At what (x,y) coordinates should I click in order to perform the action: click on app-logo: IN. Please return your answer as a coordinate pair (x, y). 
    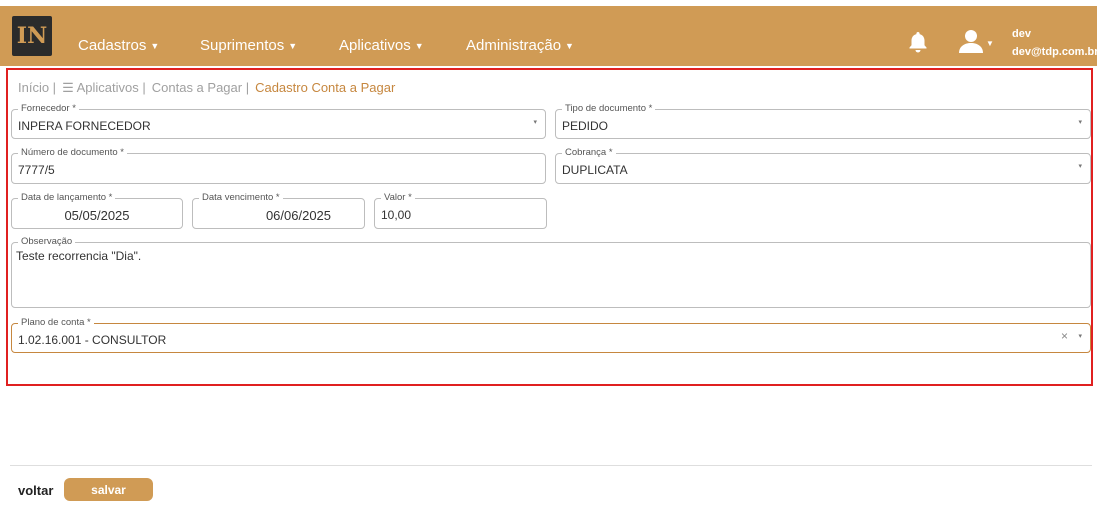
    Looking at the image, I should click on (32, 36).